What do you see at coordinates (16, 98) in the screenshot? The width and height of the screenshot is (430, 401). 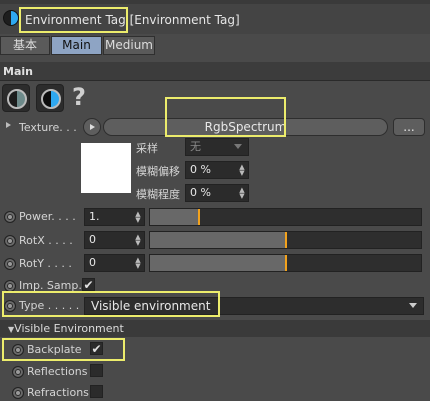 I see `preset-dark-icon` at bounding box center [16, 98].